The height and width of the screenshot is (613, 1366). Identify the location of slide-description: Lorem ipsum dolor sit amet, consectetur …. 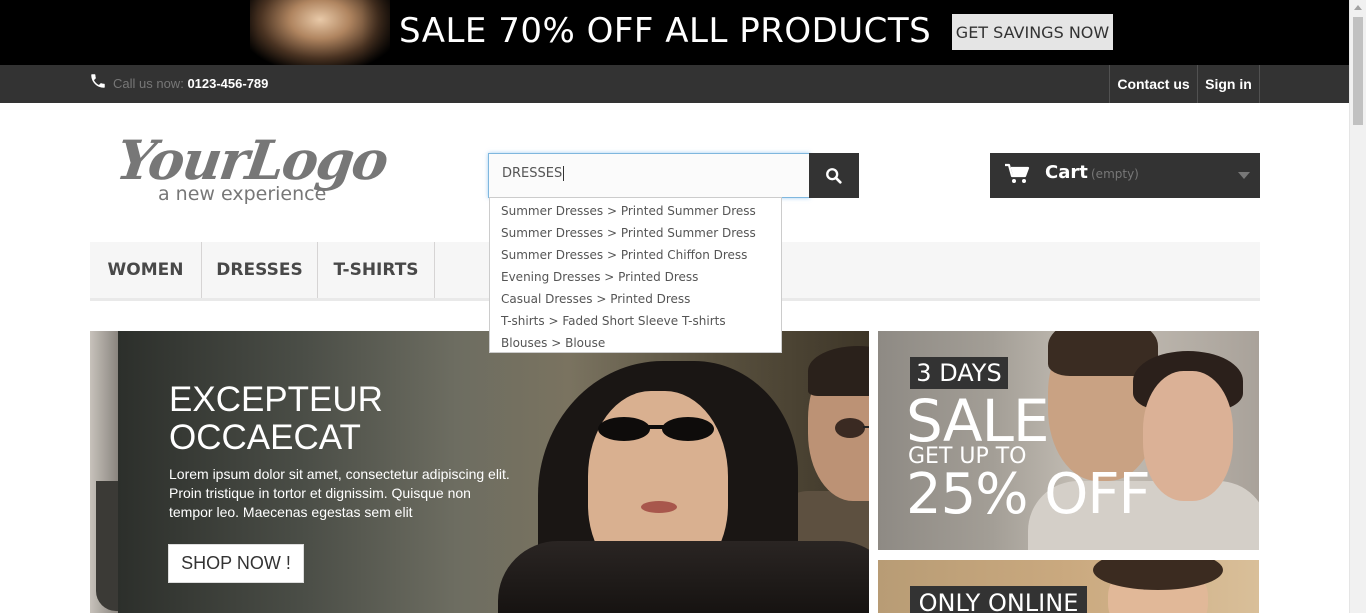
(339, 493).